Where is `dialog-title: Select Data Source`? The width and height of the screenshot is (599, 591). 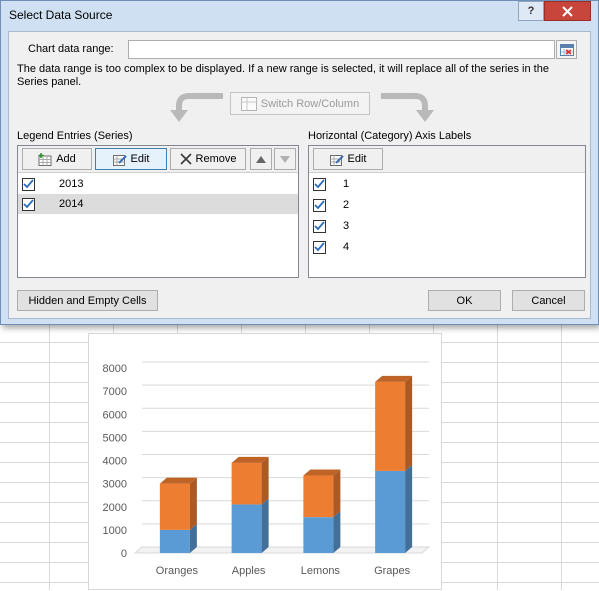
dialog-title: Select Data Source is located at coordinates (61, 15).